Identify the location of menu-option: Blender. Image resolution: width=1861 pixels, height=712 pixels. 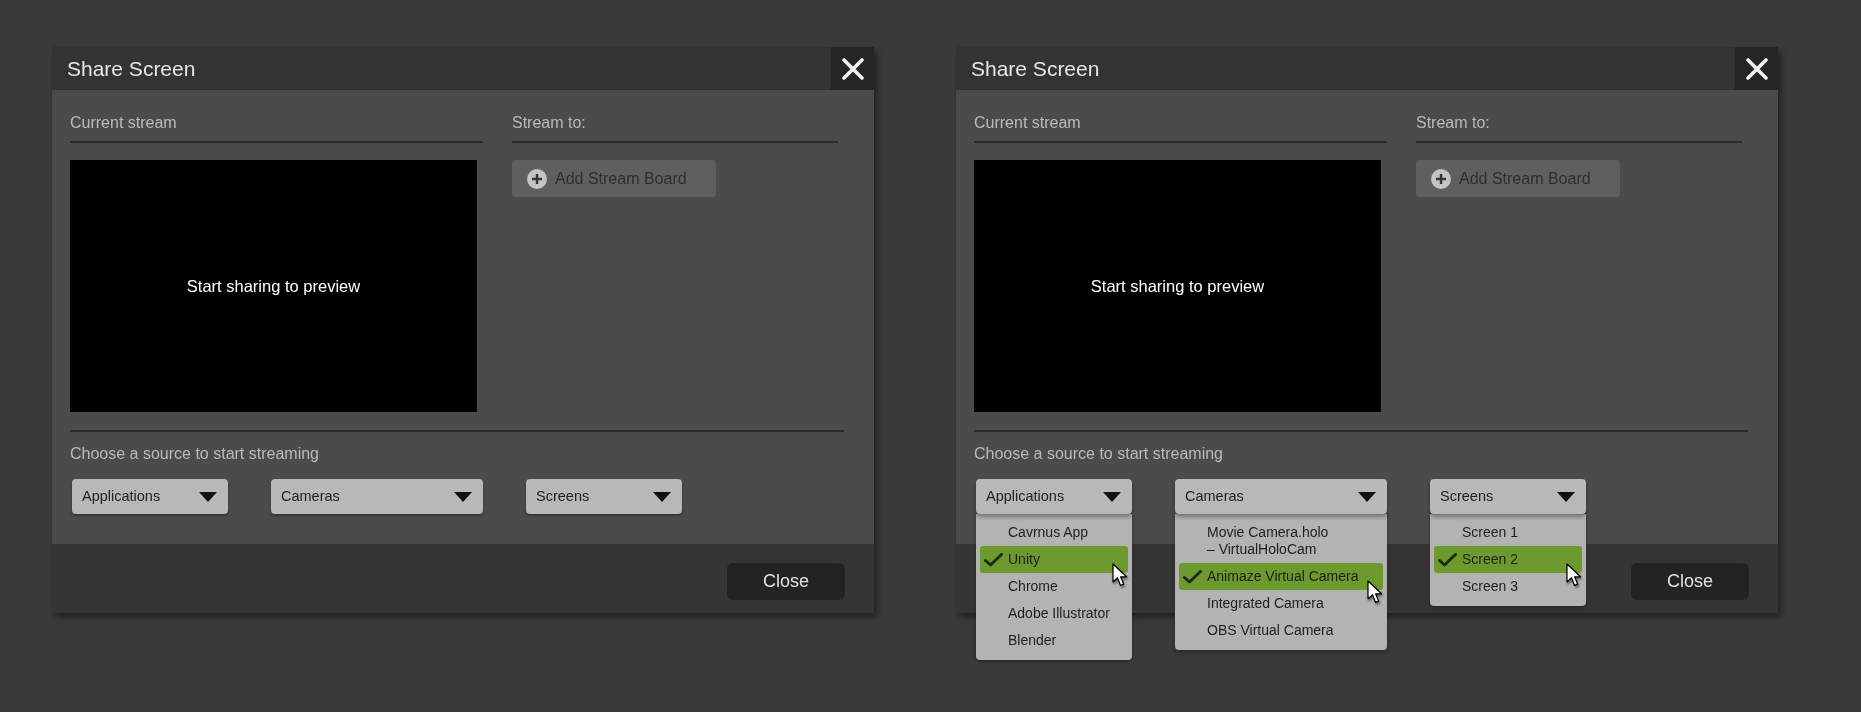
(1054, 640).